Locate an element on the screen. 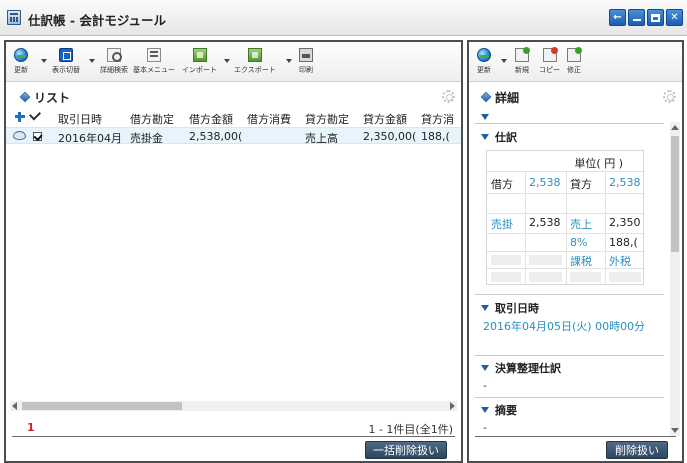 The image size is (687, 463). advanced-search-button: 詳細検索 is located at coordinates (114, 61).